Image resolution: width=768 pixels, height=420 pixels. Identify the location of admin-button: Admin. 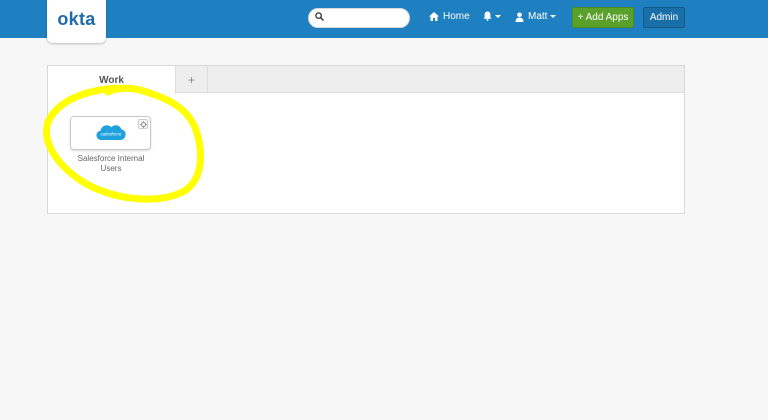
(664, 17).